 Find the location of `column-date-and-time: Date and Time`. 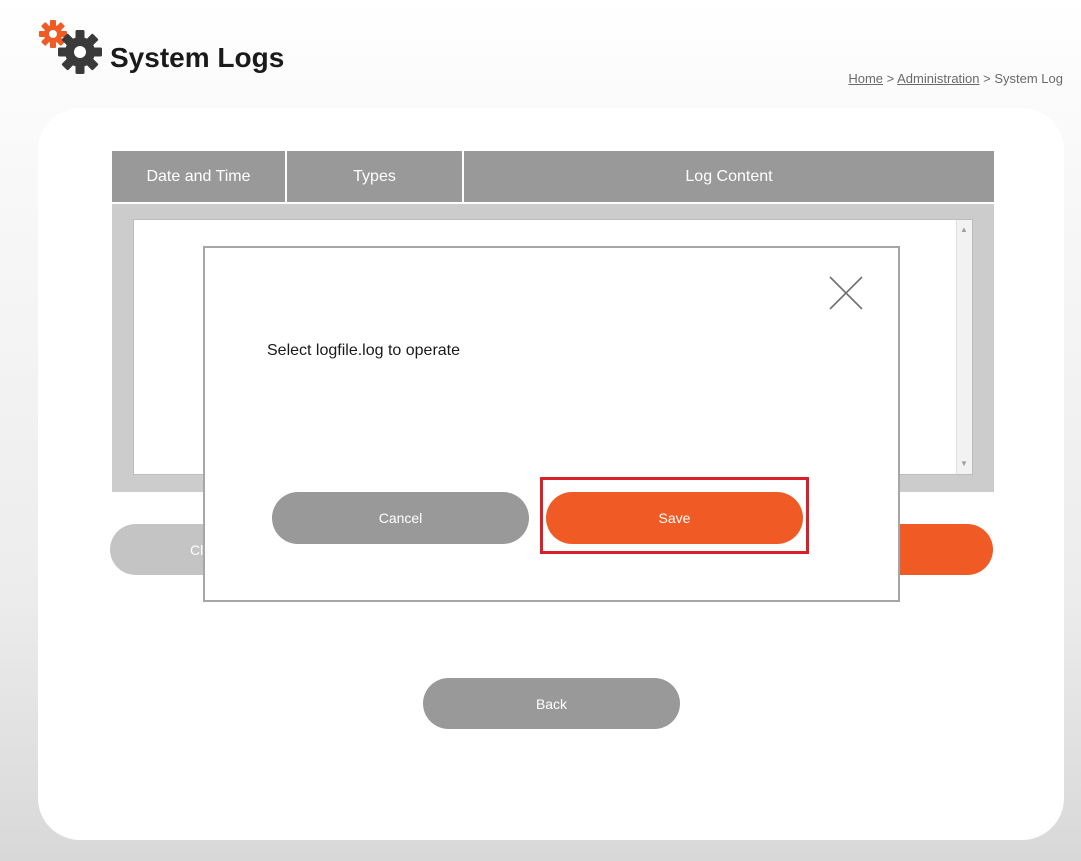

column-date-and-time: Date and Time is located at coordinates (199, 176).